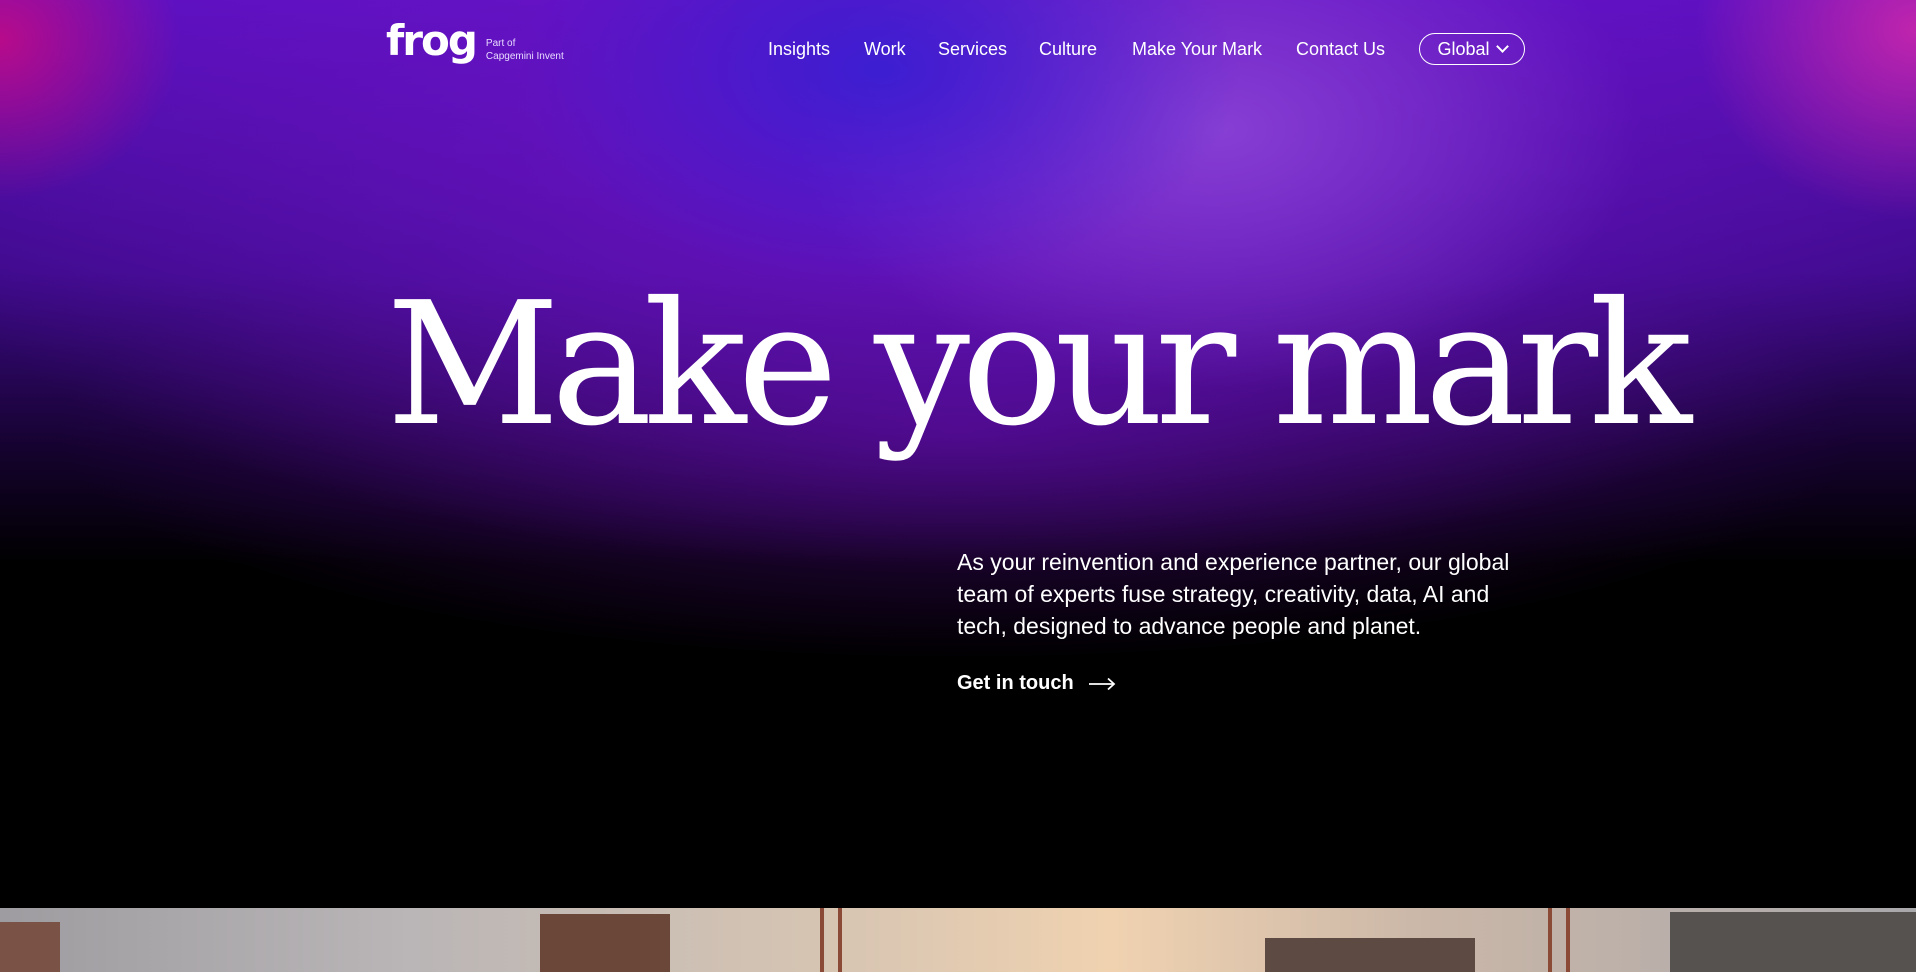  Describe the element at coordinates (972, 49) in the screenshot. I see `nav-item-services: Services` at that location.